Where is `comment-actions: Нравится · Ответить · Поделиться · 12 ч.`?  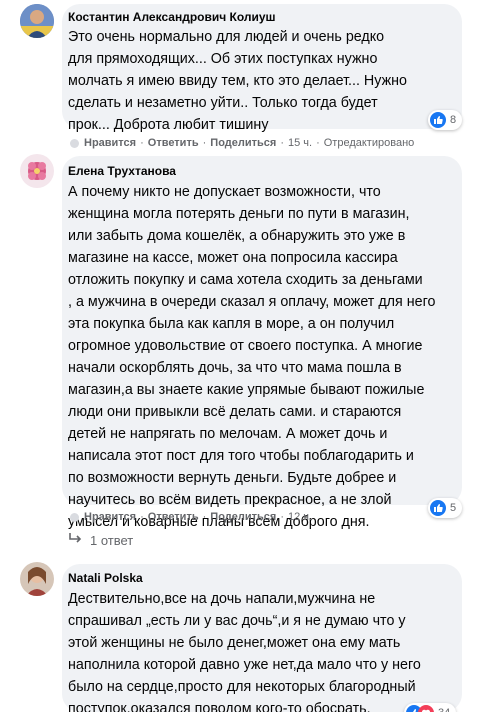
comment-actions: Нравится · Ответить · Поделиться · 12 ч. is located at coordinates (191, 517).